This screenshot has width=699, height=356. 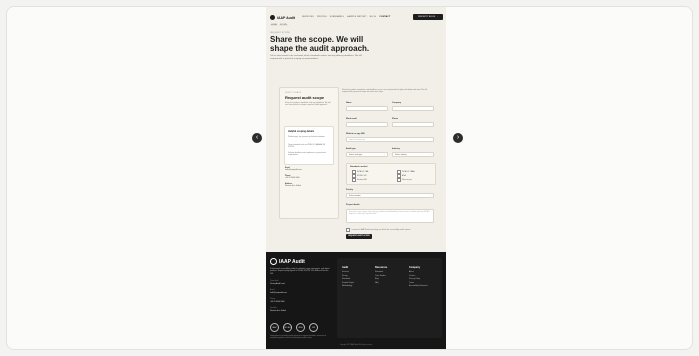 What do you see at coordinates (284, 25) in the screenshot?
I see `breadcrumb-current: SCOPE` at bounding box center [284, 25].